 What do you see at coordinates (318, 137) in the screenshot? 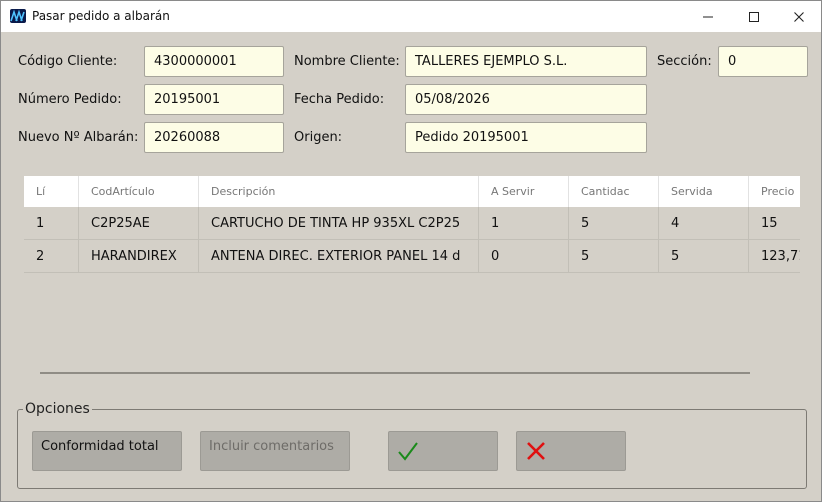
I see `origen-label: Origen:` at bounding box center [318, 137].